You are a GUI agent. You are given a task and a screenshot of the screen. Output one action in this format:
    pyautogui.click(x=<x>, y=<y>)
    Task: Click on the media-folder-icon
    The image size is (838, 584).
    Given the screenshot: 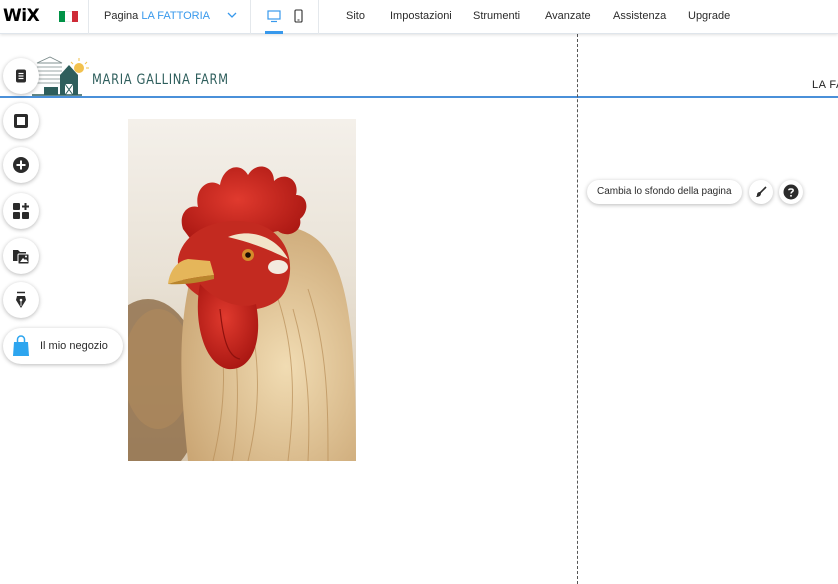 What is the action you would take?
    pyautogui.click(x=21, y=257)
    